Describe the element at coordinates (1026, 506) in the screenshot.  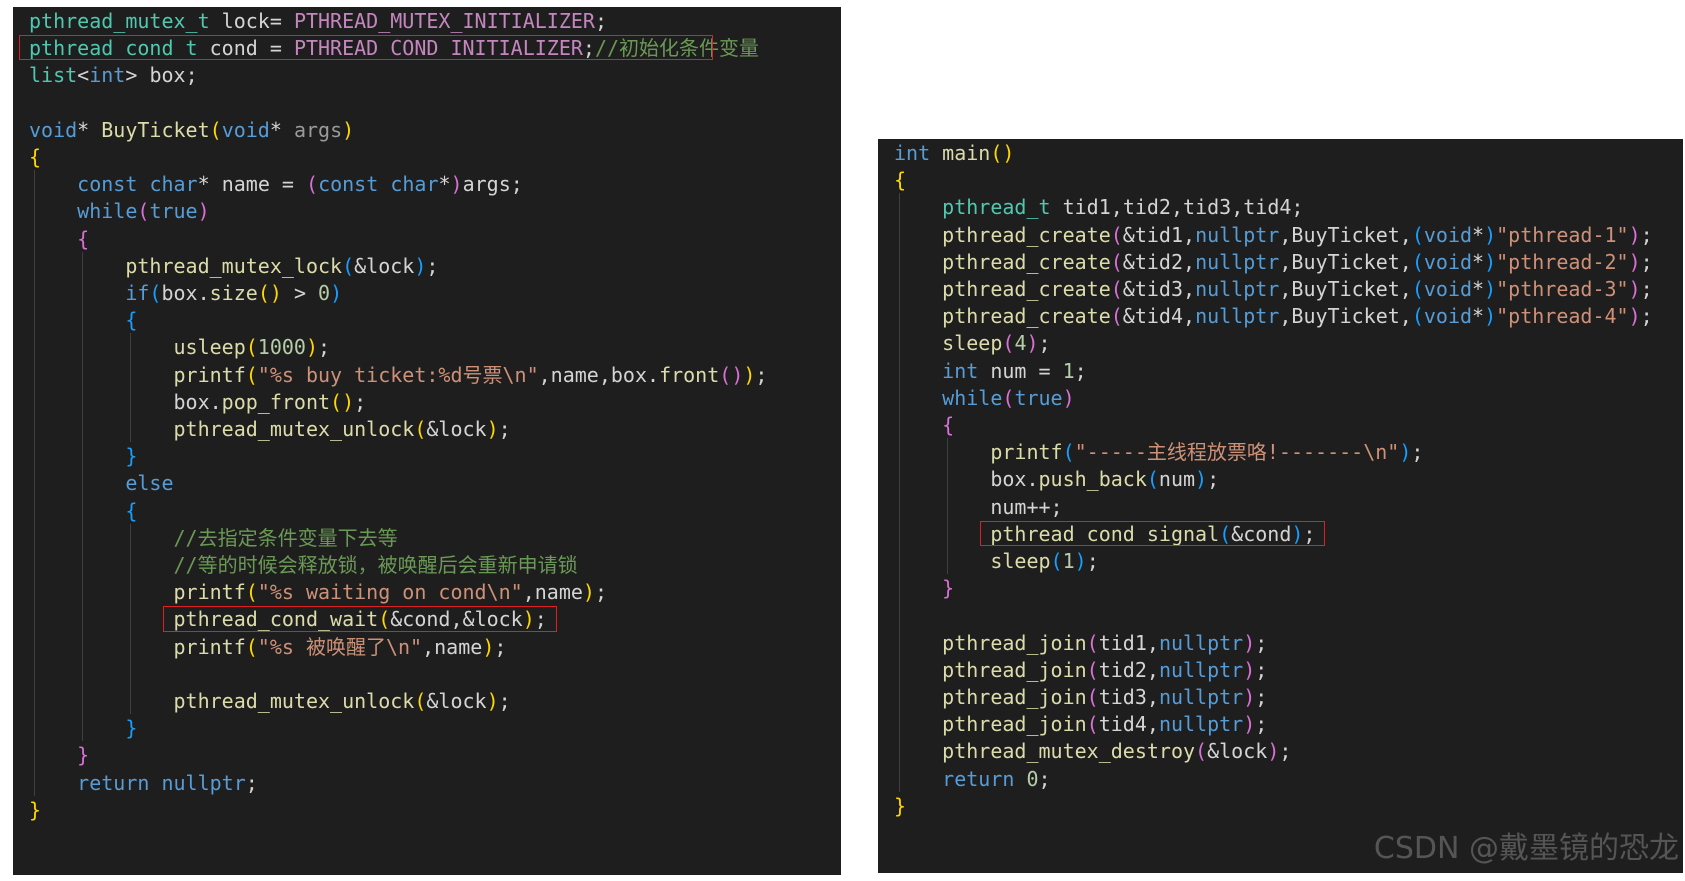
I see `code-line: num++;` at that location.